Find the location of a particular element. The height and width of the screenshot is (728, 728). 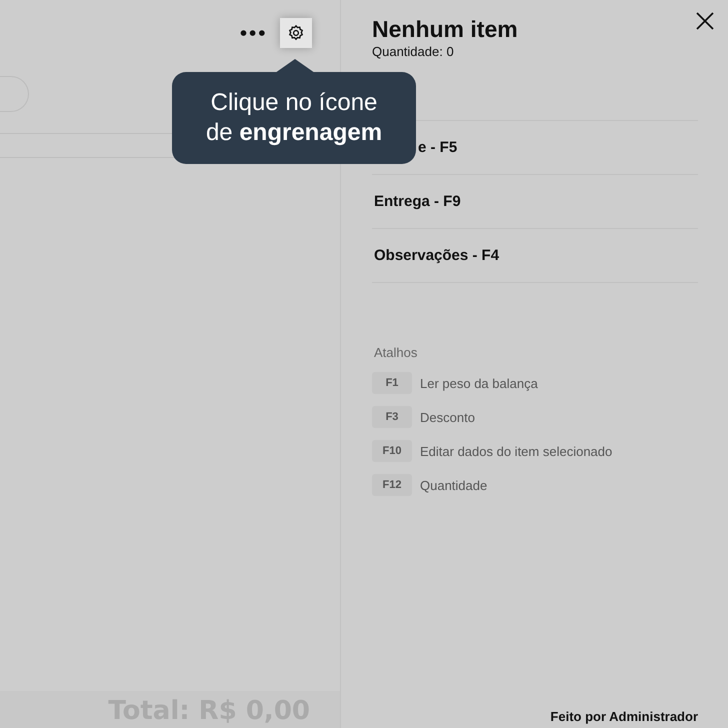

shortcut-label: Editar dados do item selecionado is located at coordinates (516, 451).